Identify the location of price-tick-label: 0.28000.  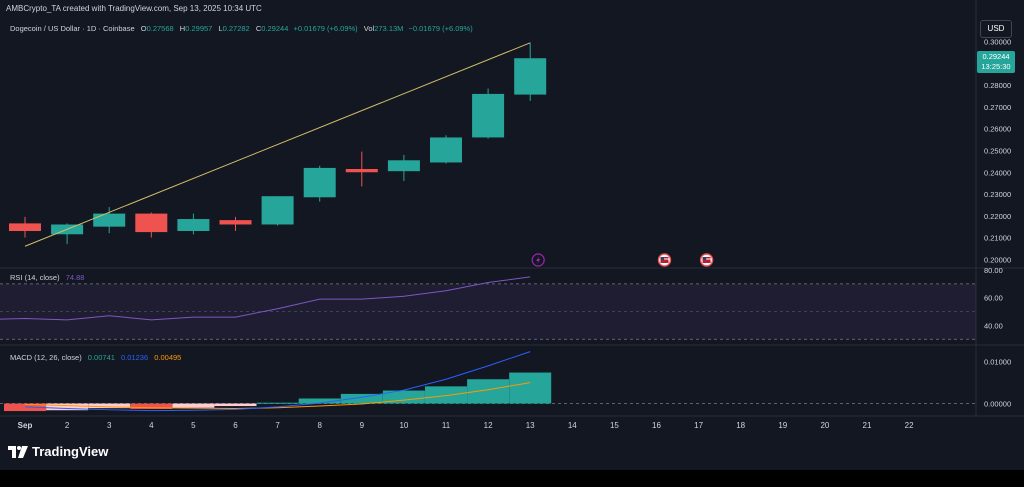
(997, 85).